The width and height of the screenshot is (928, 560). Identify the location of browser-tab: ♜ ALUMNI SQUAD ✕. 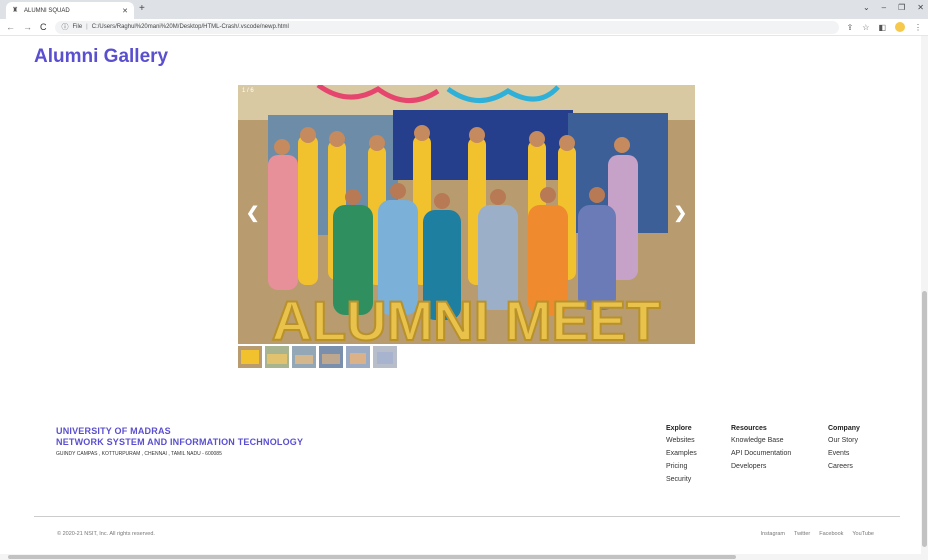
(70, 10).